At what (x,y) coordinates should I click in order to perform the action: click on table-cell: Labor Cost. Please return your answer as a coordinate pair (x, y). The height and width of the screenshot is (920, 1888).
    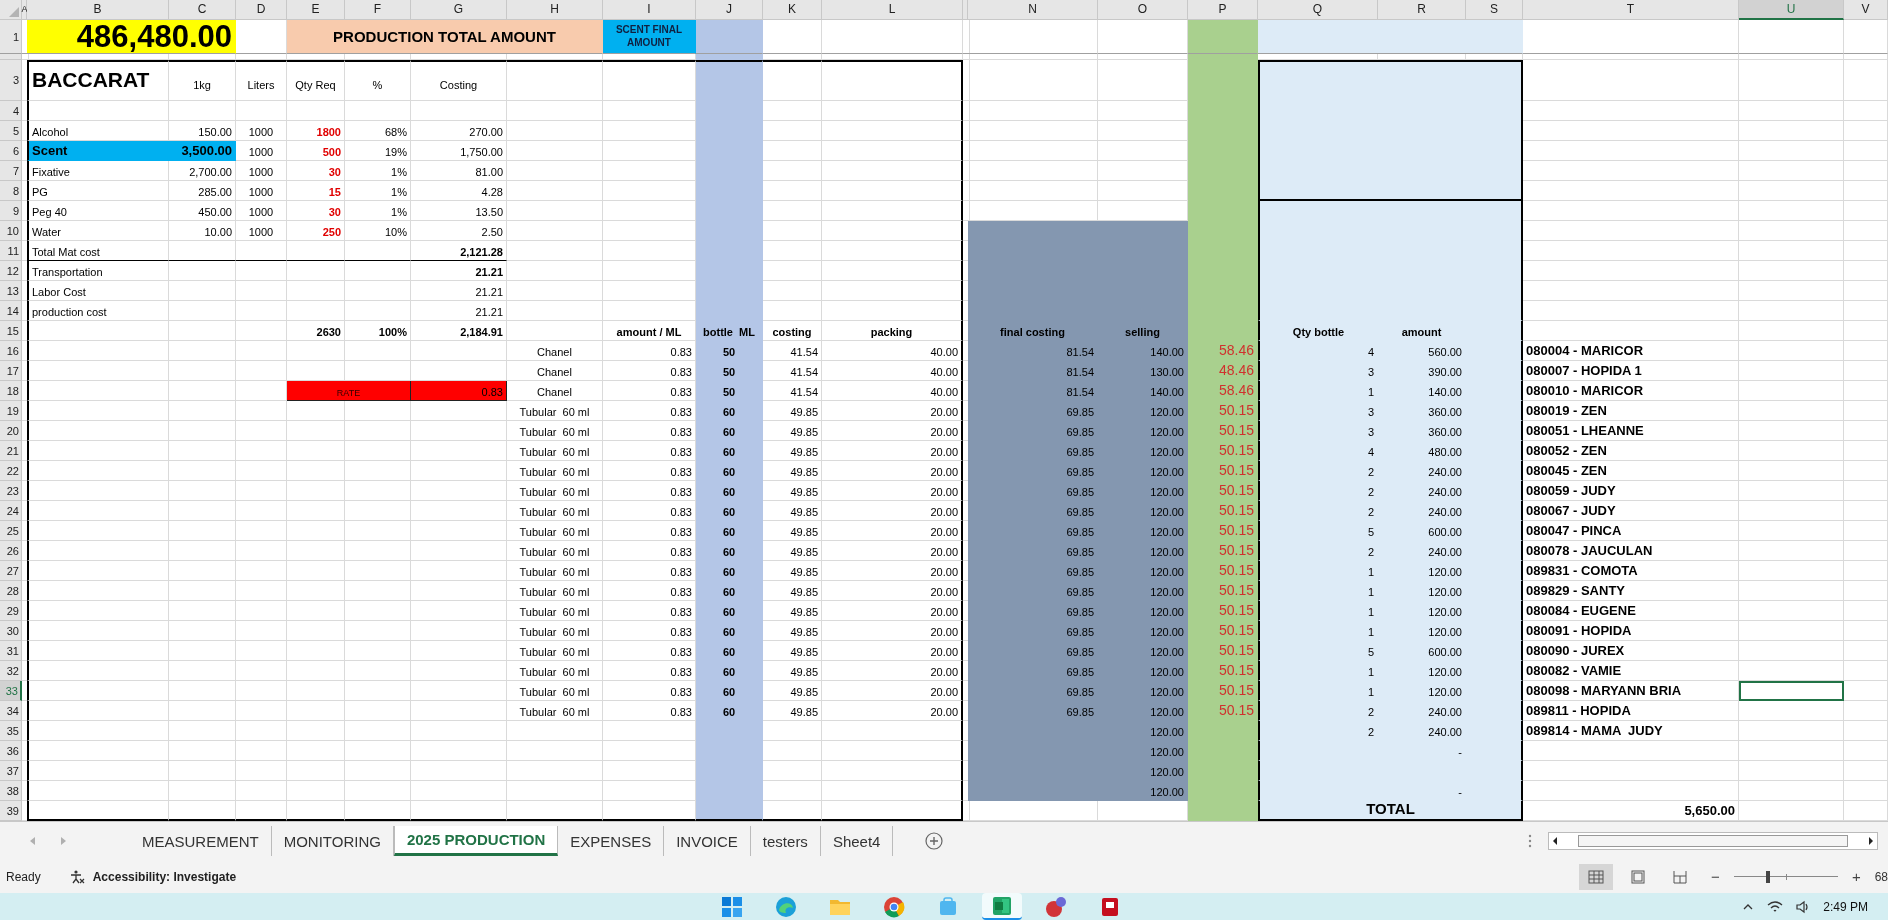
    Looking at the image, I should click on (98, 291).